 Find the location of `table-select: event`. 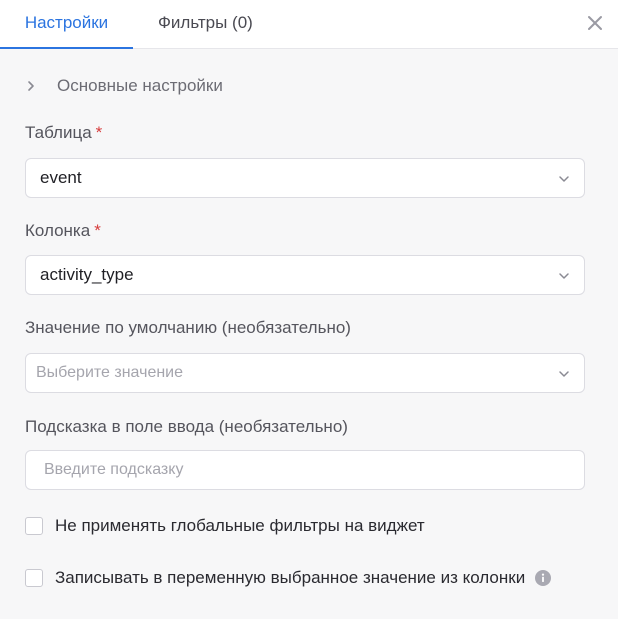

table-select: event is located at coordinates (305, 178).